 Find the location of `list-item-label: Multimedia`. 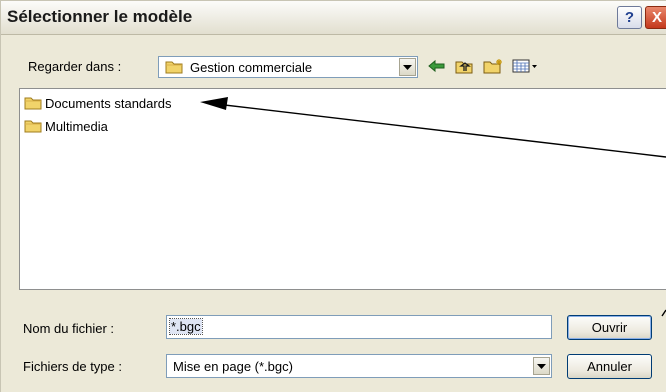

list-item-label: Multimedia is located at coordinates (76, 126).